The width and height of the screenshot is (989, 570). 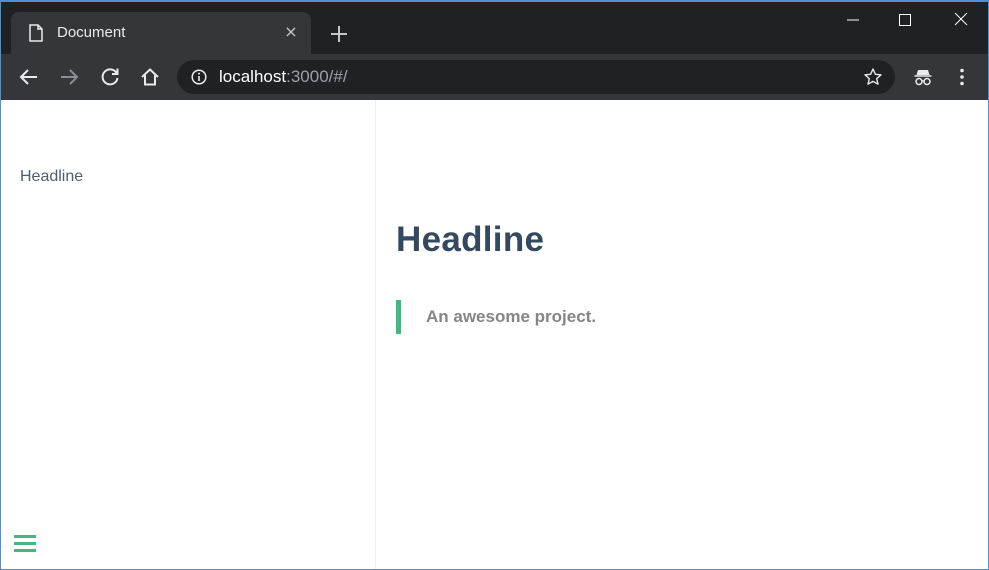 I want to click on url-host: localhost, so click(x=253, y=76).